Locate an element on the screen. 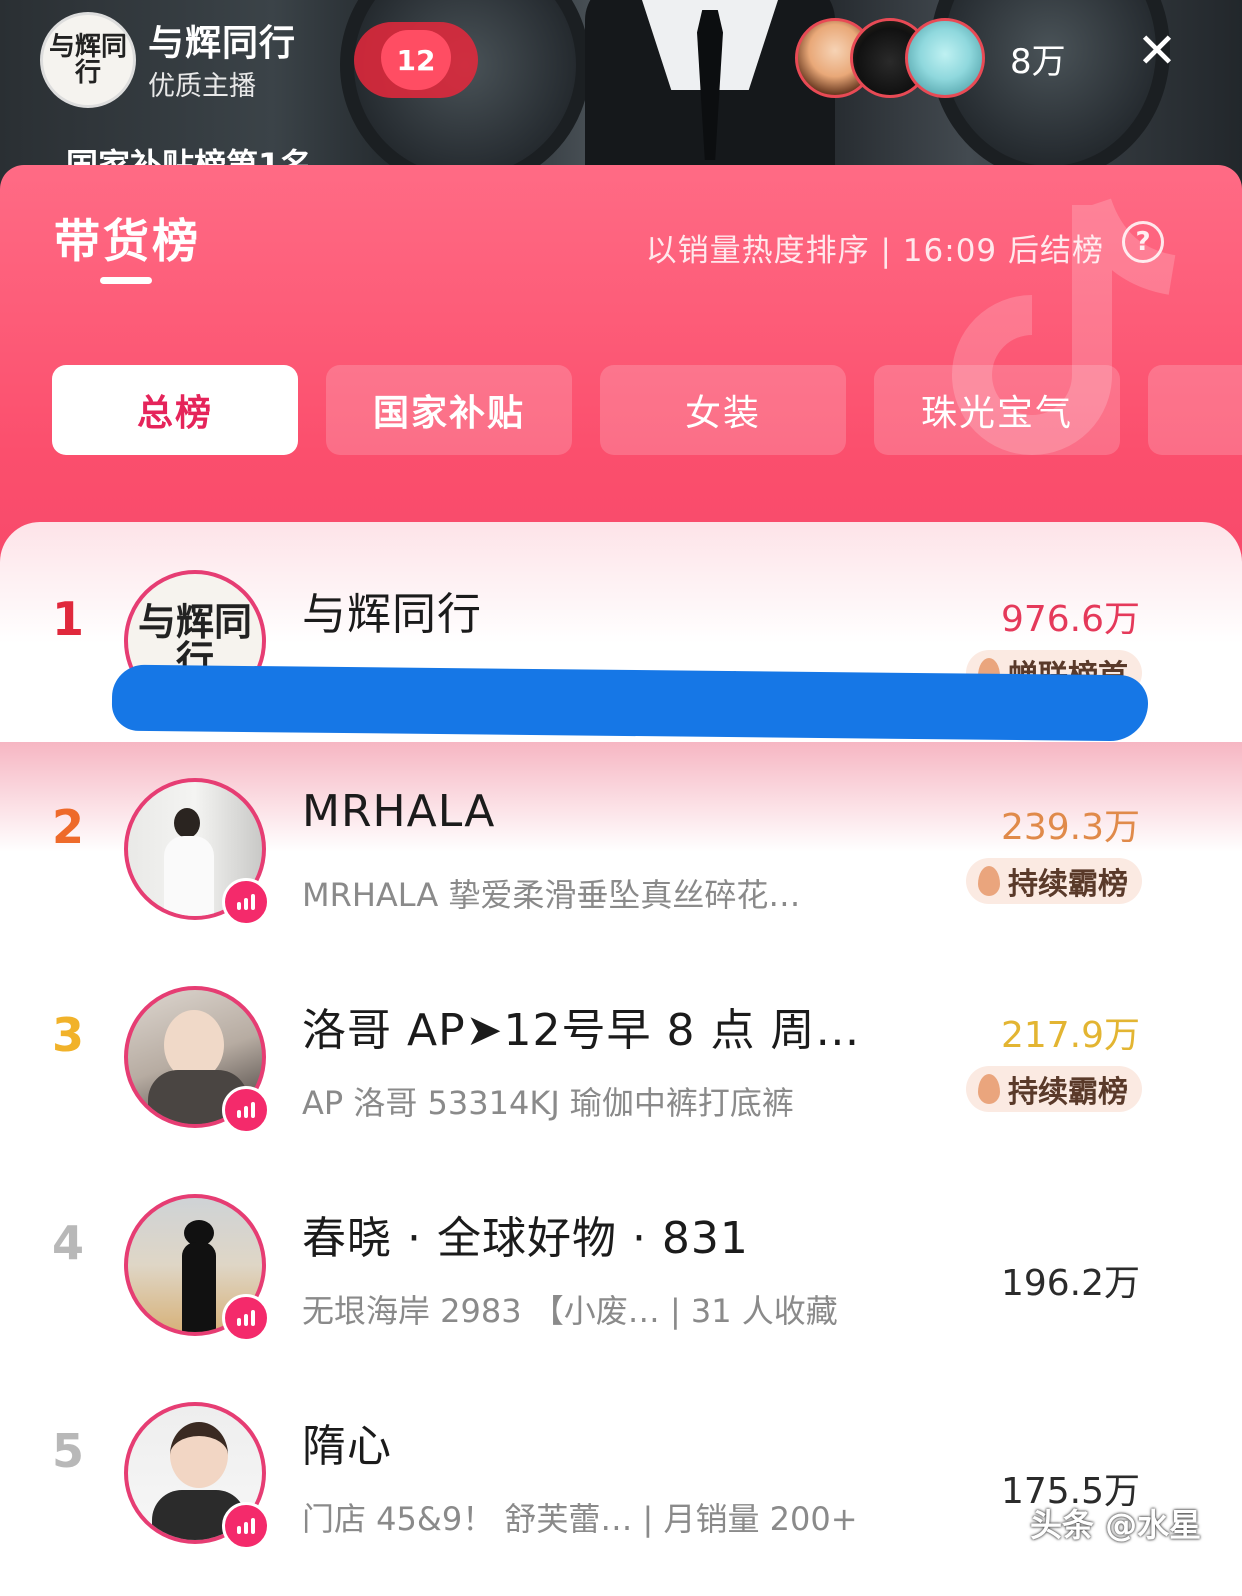  product-desc: AP 洛哥 53314KJ 瑜伽中裤打底裤 is located at coordinates (548, 1103).